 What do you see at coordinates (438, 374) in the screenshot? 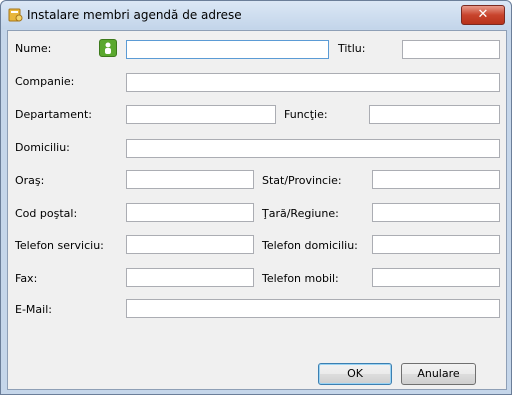
I see `cancel-button: Anulare` at bounding box center [438, 374].